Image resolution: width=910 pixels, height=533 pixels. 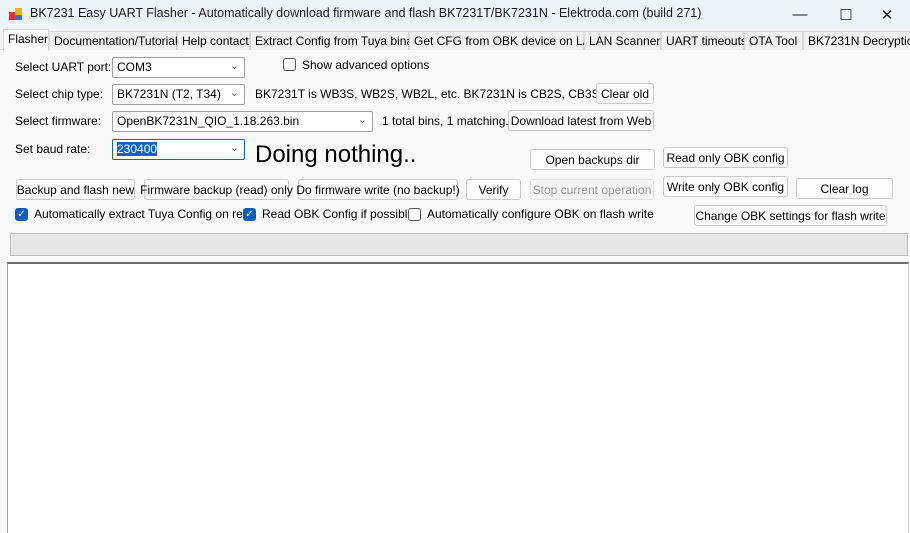 I want to click on backup-and-flash-button: Backup and flash new, so click(x=75, y=189).